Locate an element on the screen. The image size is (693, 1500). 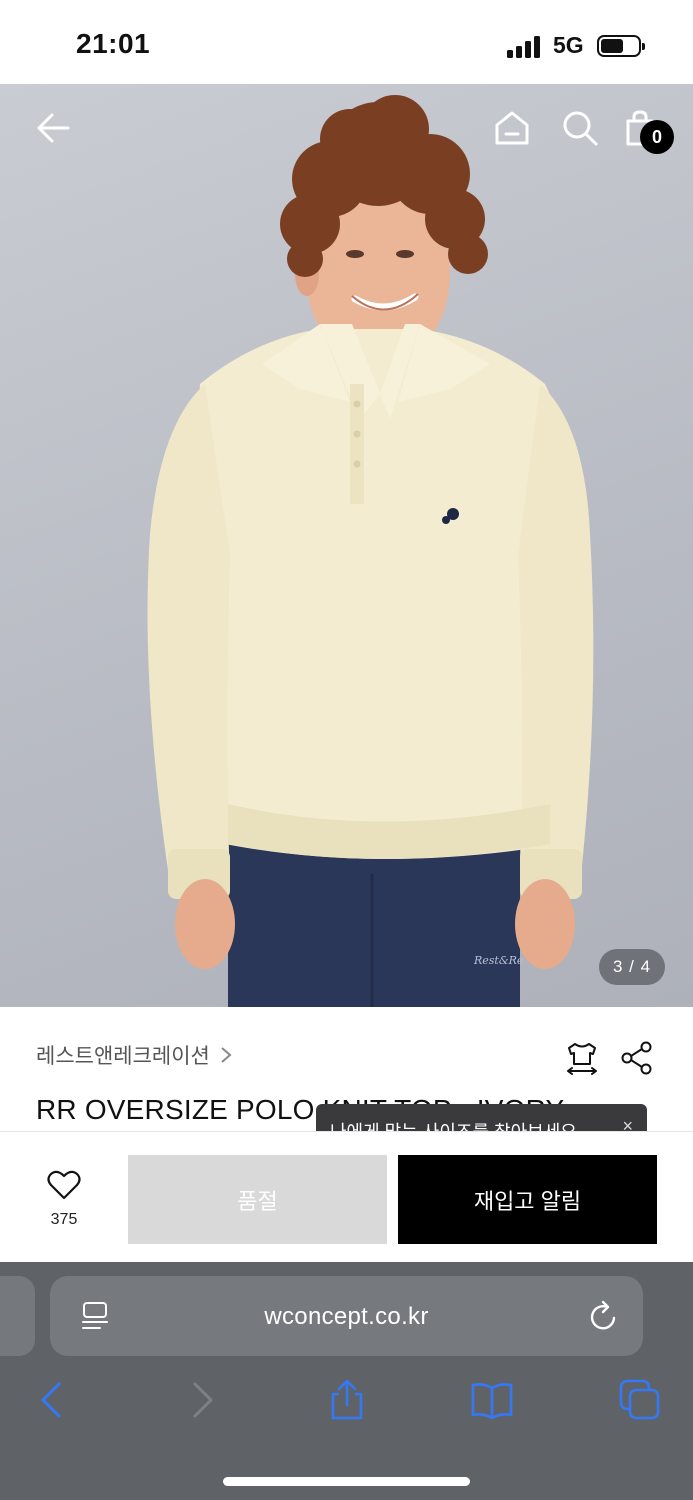
reload-icon is located at coordinates (604, 1316).